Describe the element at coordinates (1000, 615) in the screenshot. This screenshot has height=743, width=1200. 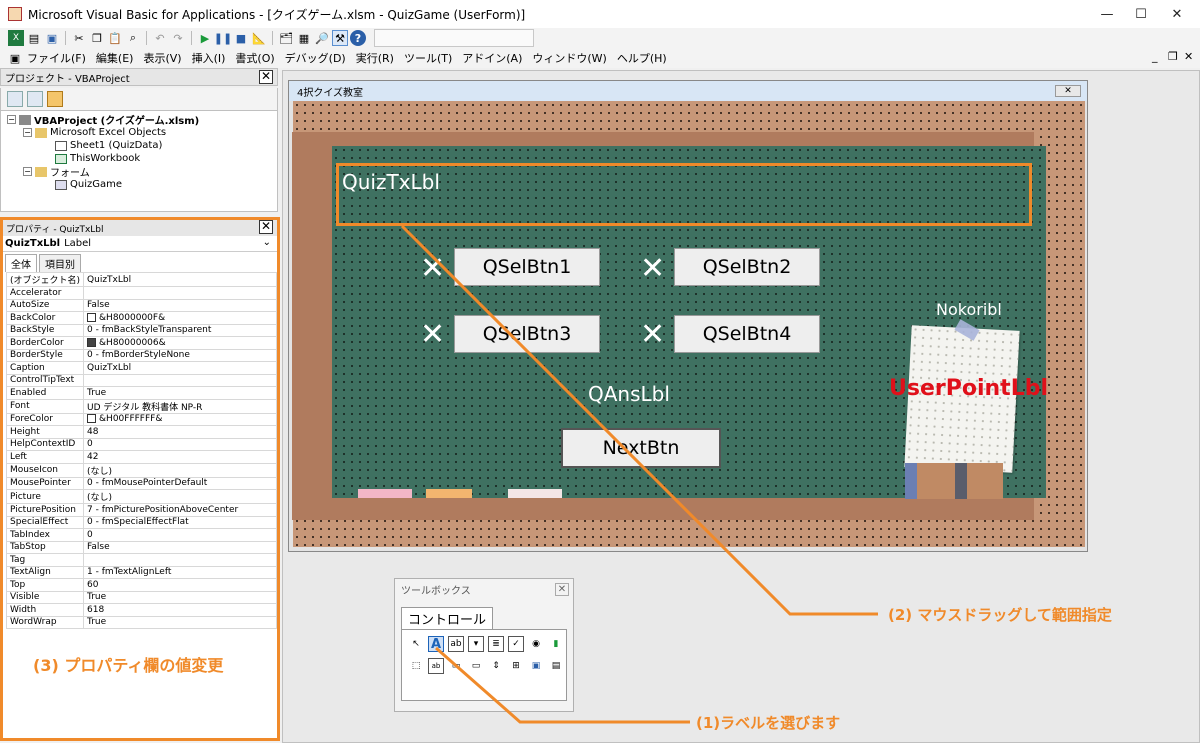
I see `annotation-step2: (2) マウスドラッグして範囲指定` at that location.